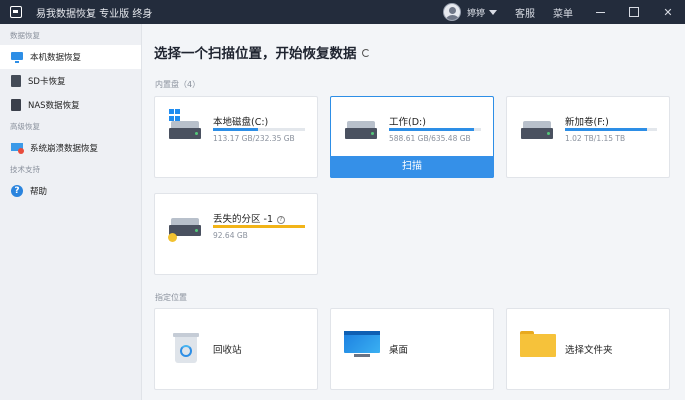  What do you see at coordinates (243, 219) in the screenshot?
I see `disk-name-text: 丢失的分区 -1` at bounding box center [243, 219].